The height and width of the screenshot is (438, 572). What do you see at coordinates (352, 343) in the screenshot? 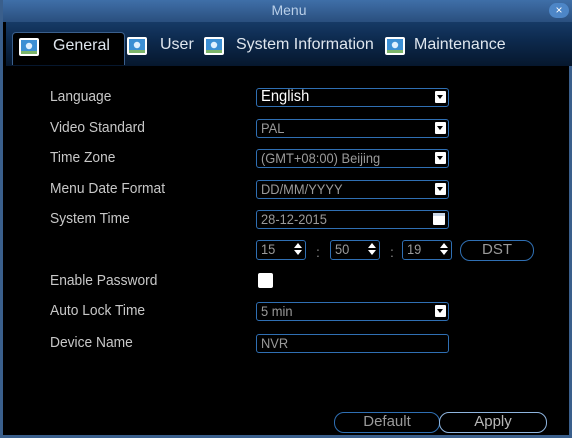
I see `device-name-field: NVR` at bounding box center [352, 343].